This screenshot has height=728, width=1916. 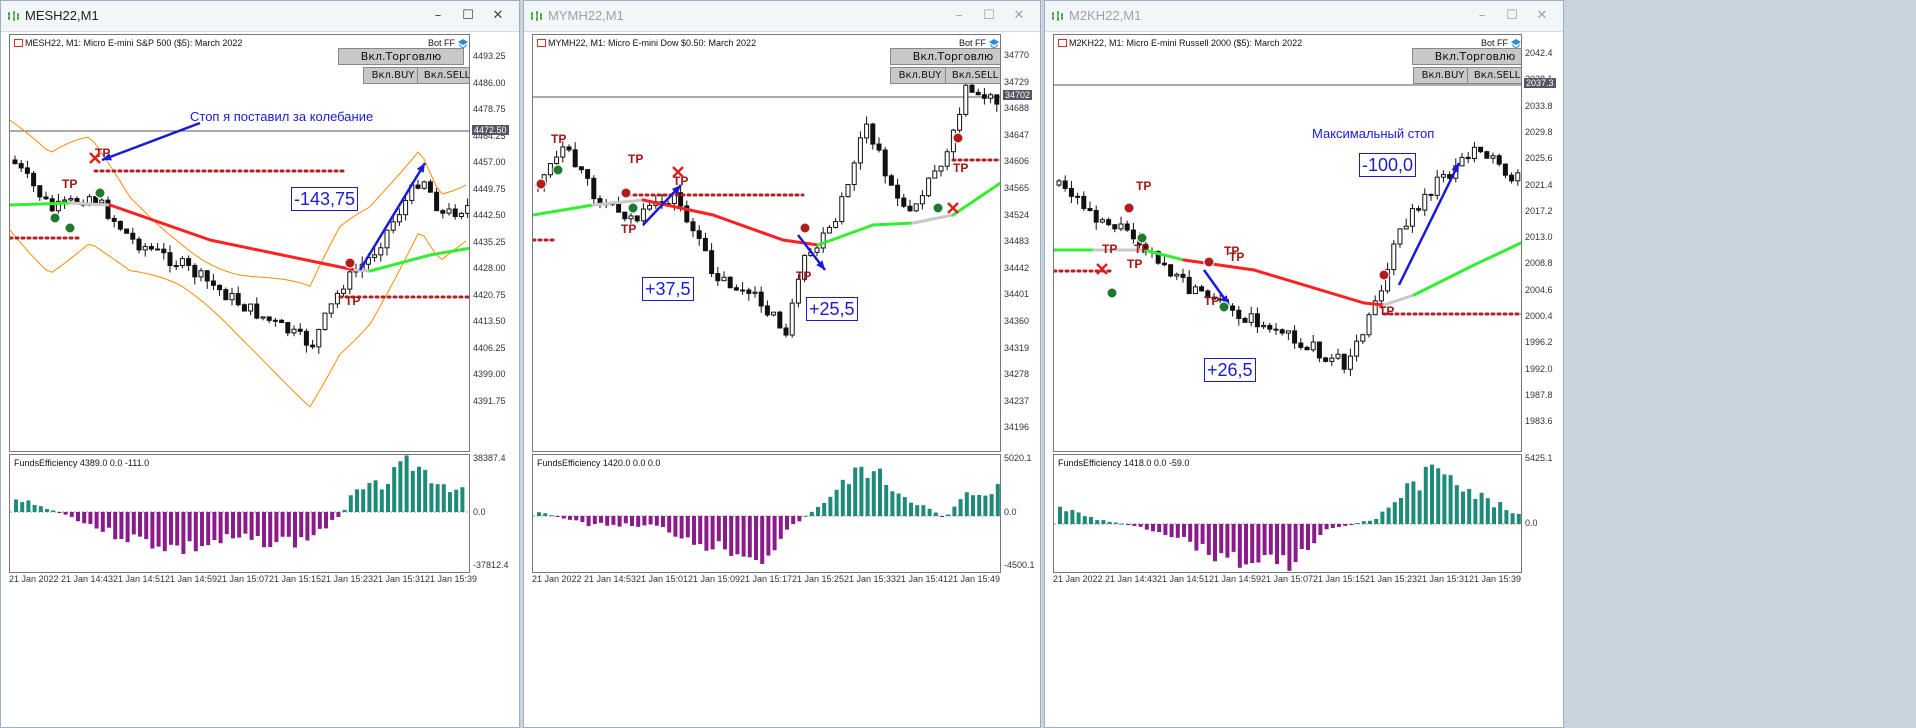 I want to click on price-label: 2004.6, so click(x=1539, y=289).